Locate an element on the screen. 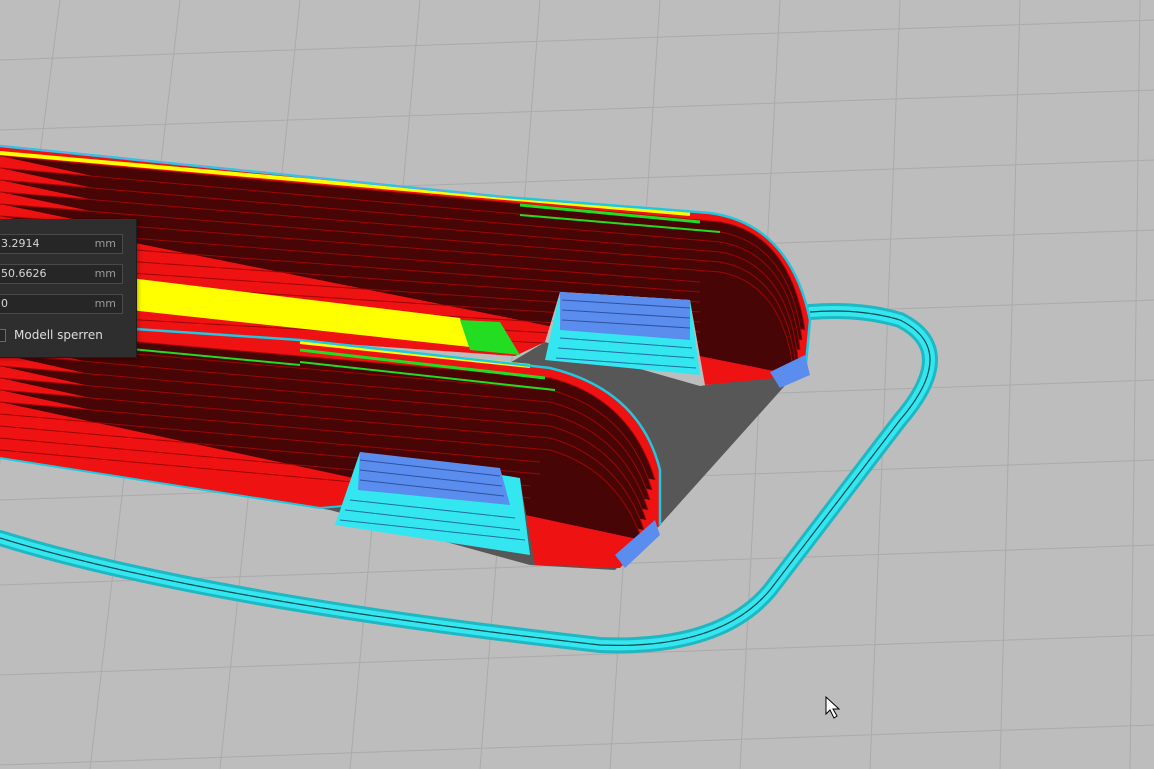 This screenshot has height=769, width=1154. lock-model-row: Modell sperren is located at coordinates (67, 336).